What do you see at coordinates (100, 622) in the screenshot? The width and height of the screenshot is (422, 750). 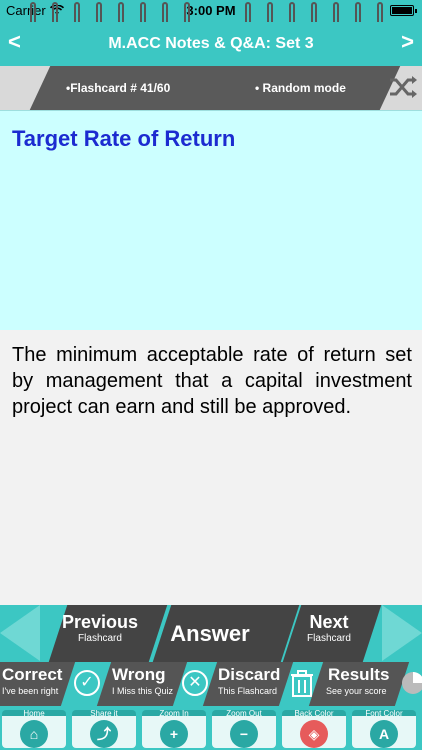 I see `previous-label: Previous` at bounding box center [100, 622].